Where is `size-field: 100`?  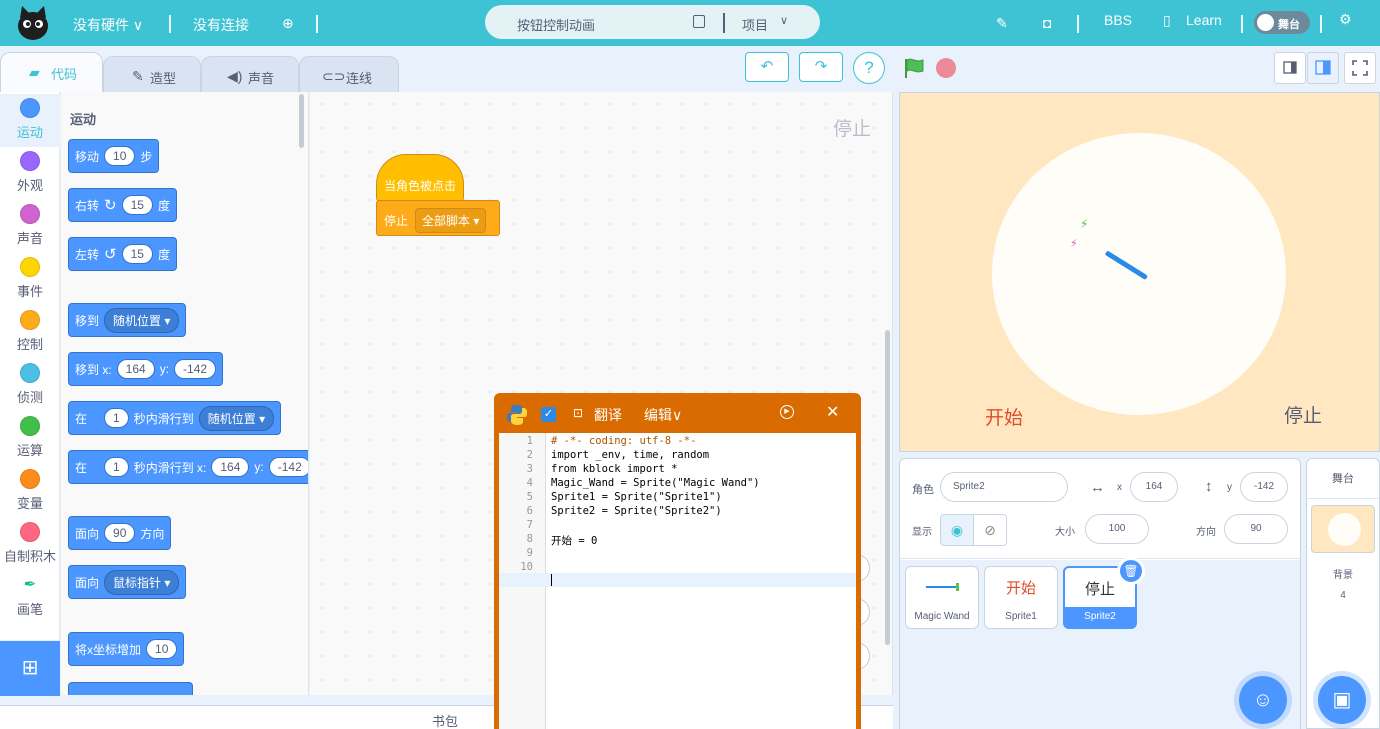
size-field: 100 is located at coordinates (1117, 529).